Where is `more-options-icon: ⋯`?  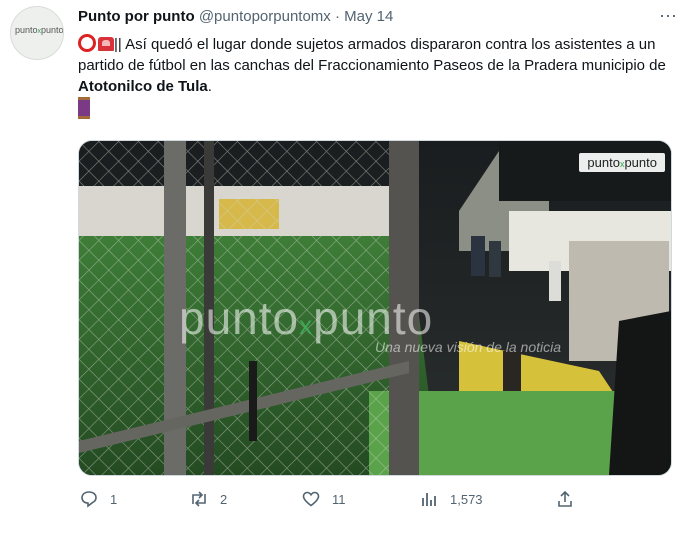
more-options-icon: ⋯ is located at coordinates (668, 16).